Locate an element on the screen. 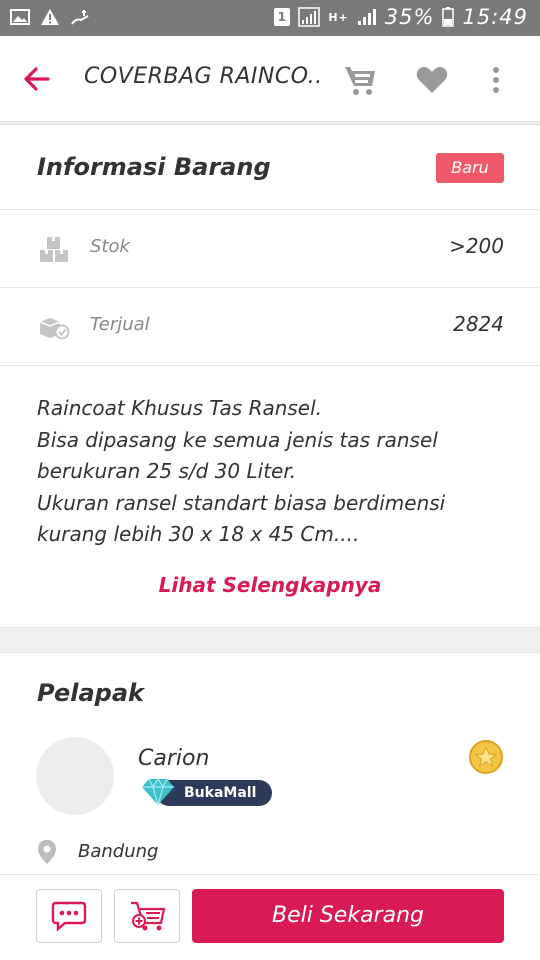  bottom-action-bar: Beli Sekarang is located at coordinates (270, 917).